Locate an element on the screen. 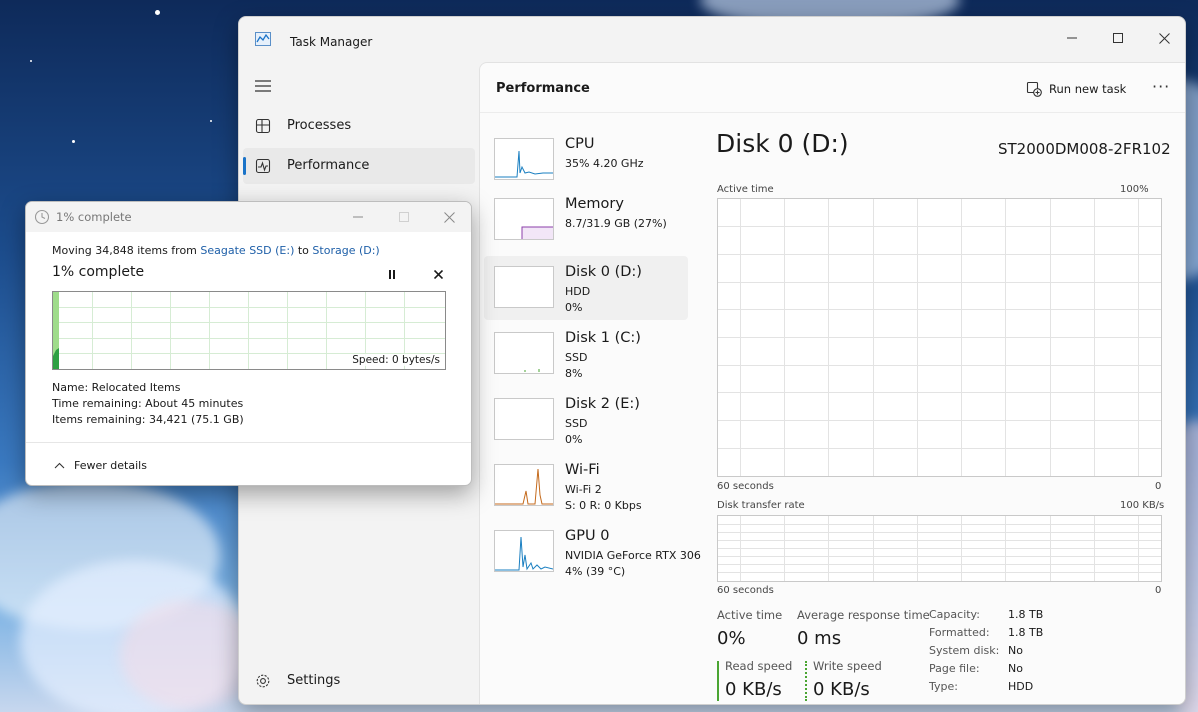 The height and width of the screenshot is (712, 1198). formatted-label: Formatted: is located at coordinates (959, 632).